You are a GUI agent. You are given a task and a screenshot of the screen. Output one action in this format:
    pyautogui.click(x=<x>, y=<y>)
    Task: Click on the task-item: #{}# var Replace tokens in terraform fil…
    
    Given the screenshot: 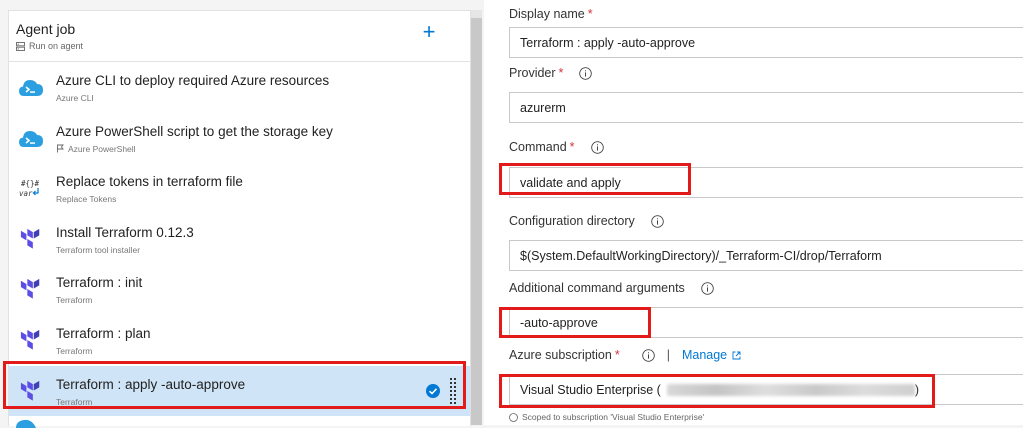 What is the action you would take?
    pyautogui.click(x=239, y=188)
    